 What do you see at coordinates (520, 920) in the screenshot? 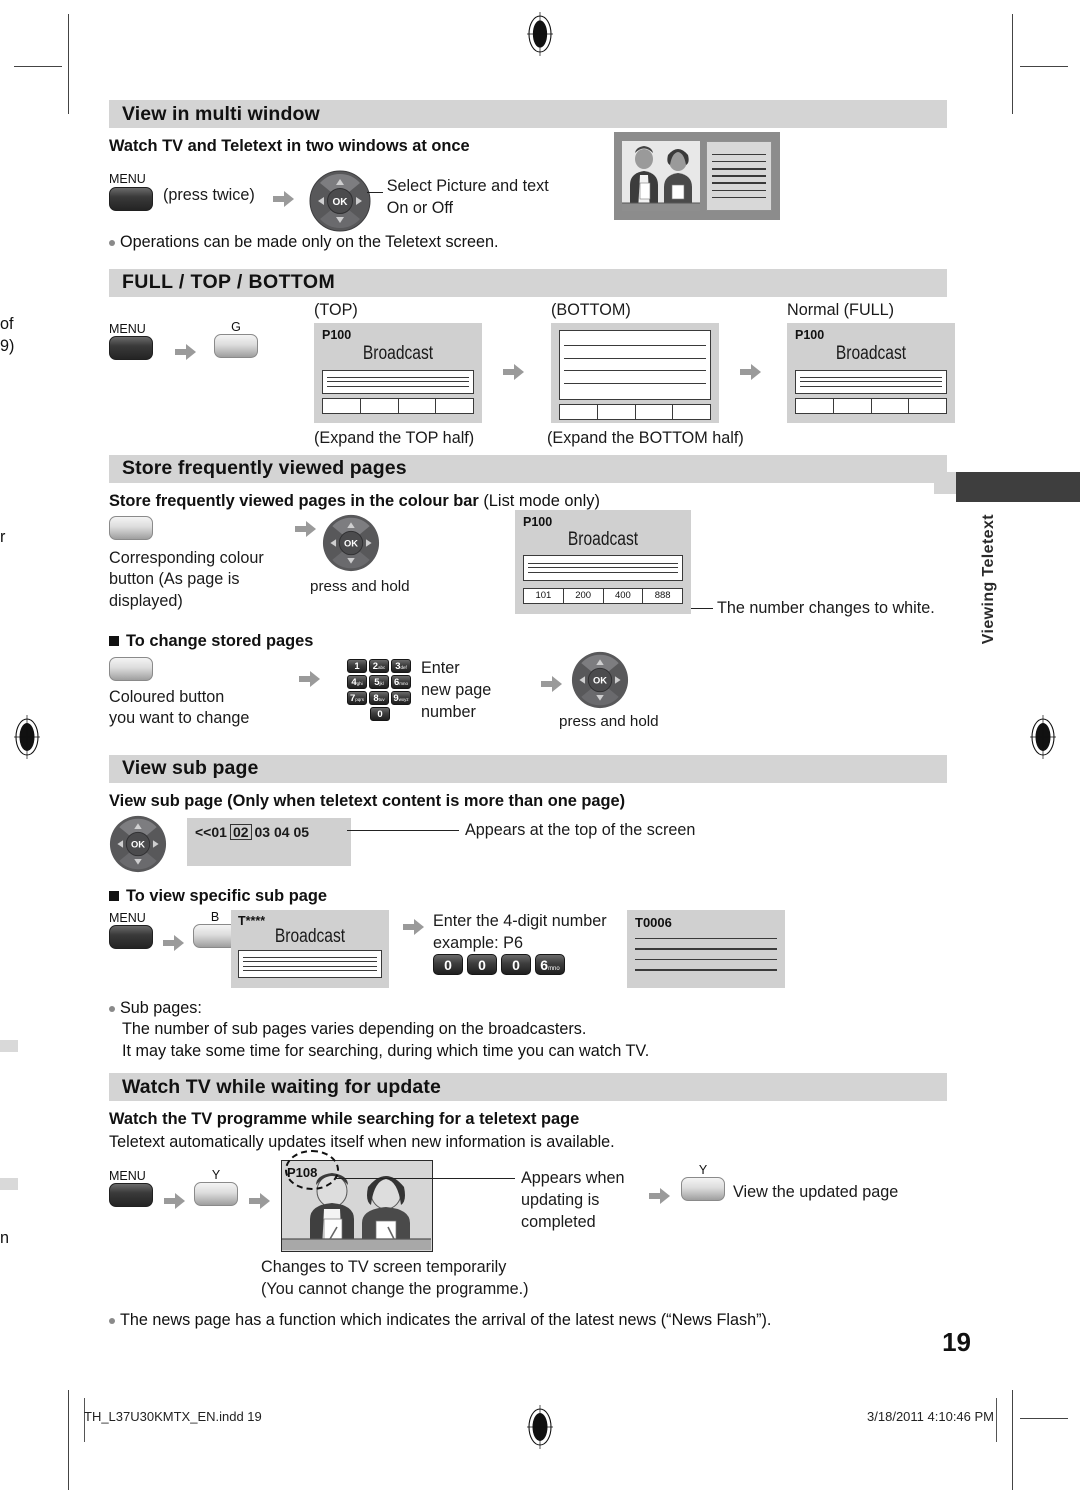
I see `enter-4-digit-line-1: Enter the 4-digit number` at bounding box center [520, 920].